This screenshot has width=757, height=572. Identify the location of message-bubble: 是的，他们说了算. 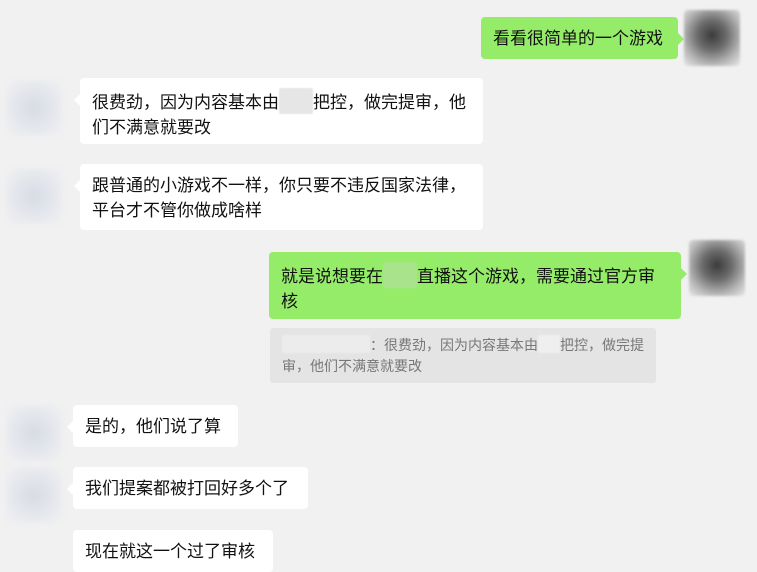
(152, 426).